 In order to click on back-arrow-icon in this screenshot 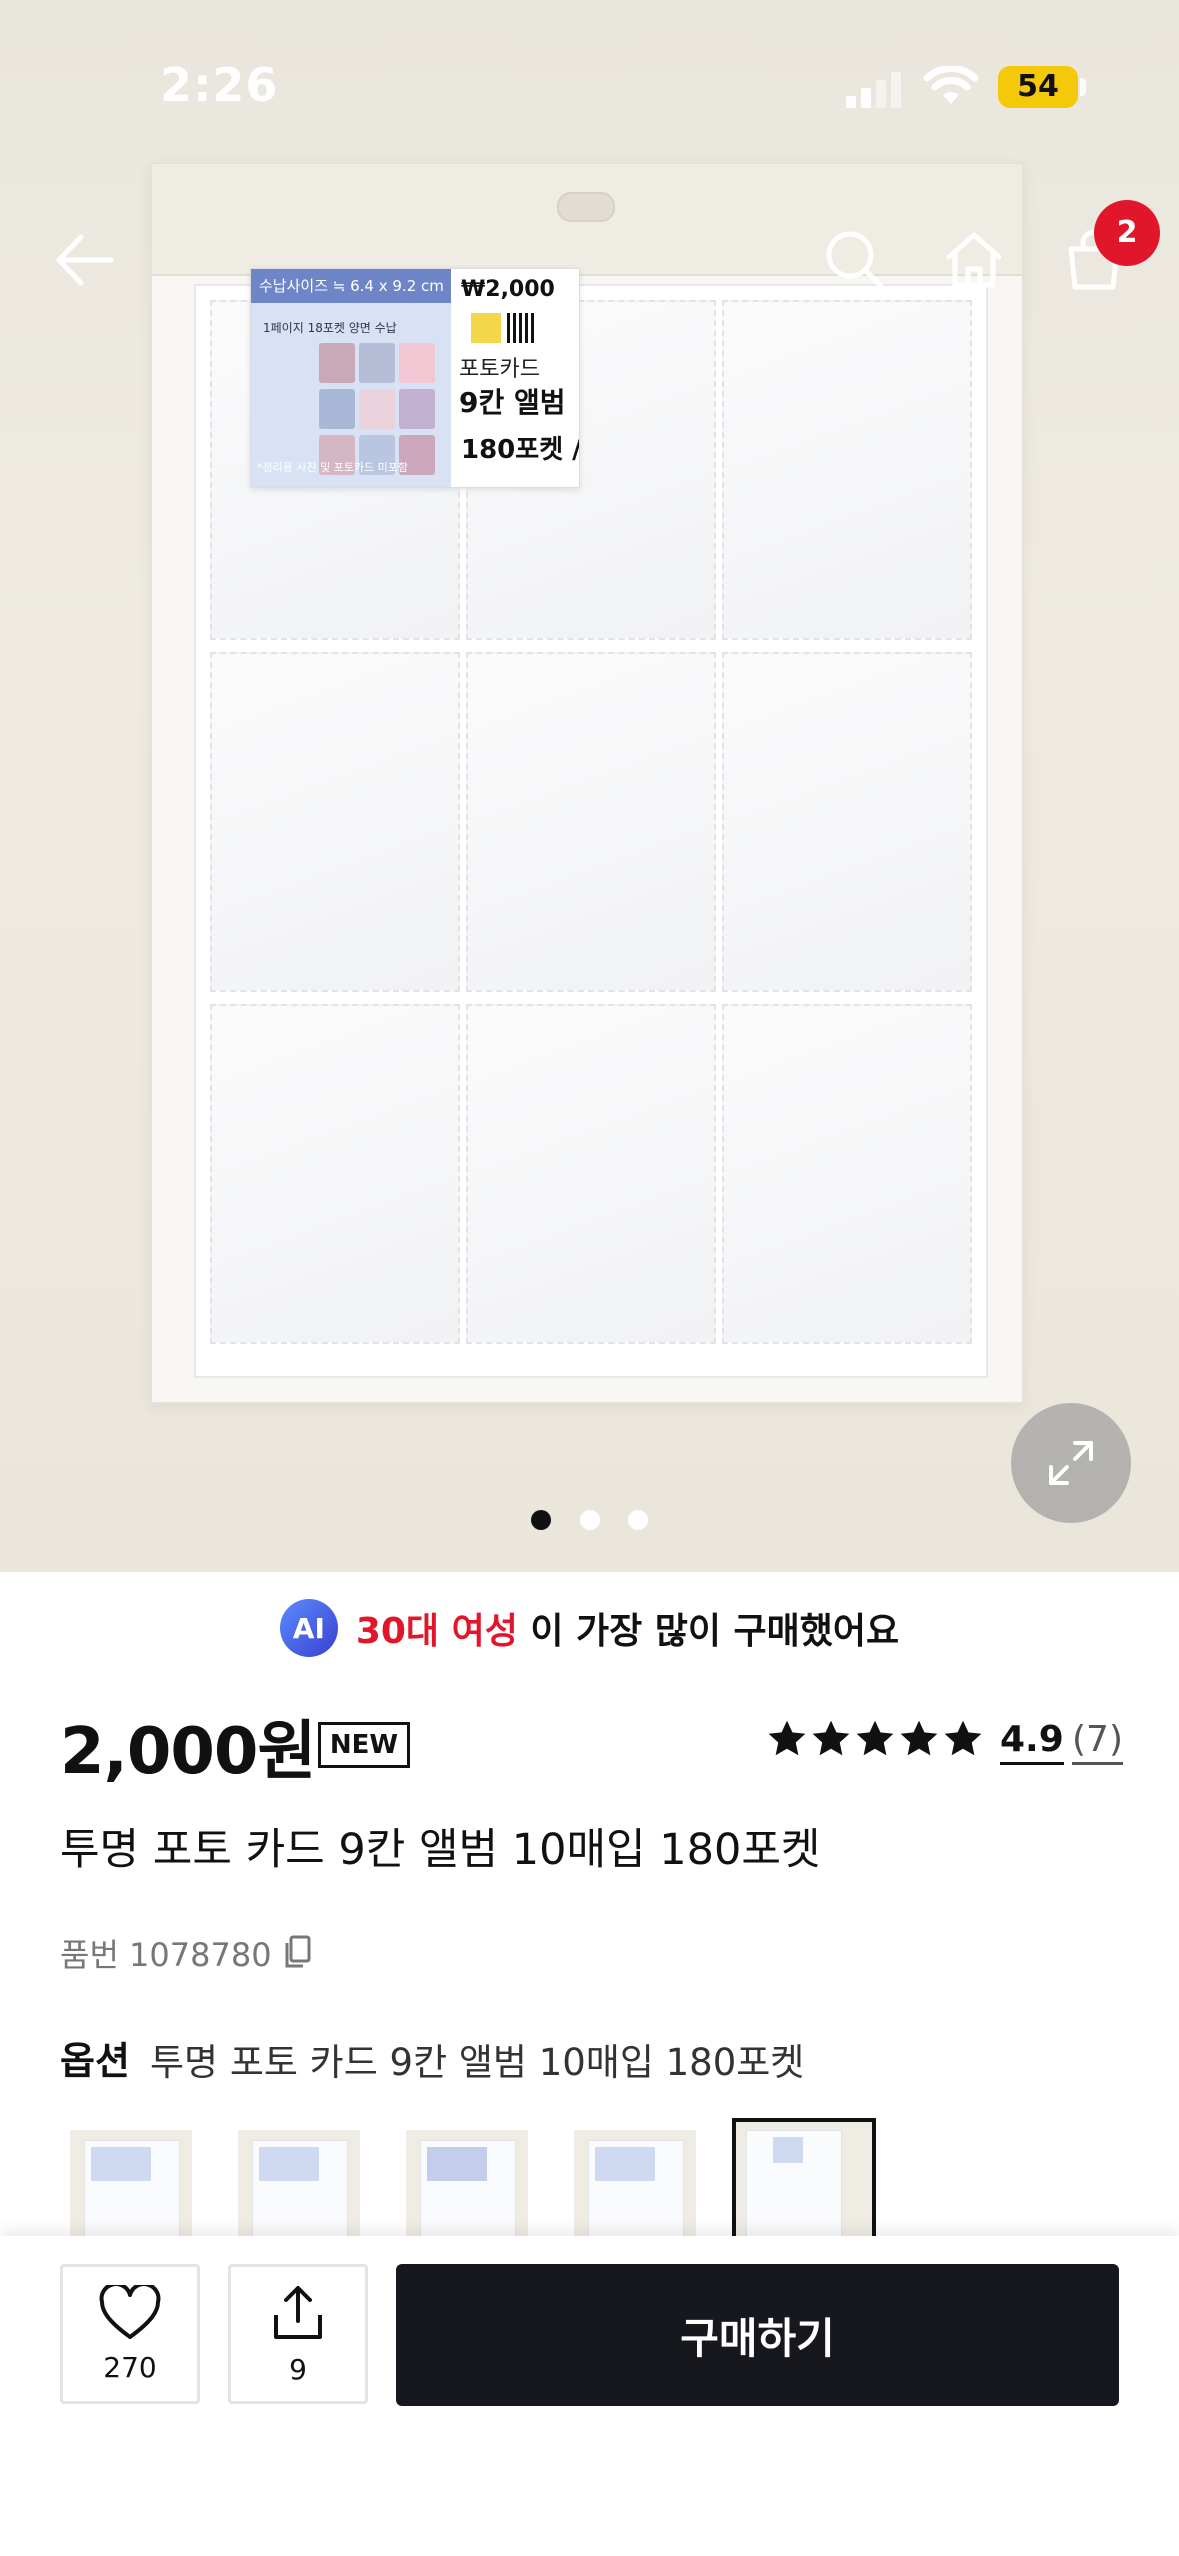, I will do `click(85, 260)`.